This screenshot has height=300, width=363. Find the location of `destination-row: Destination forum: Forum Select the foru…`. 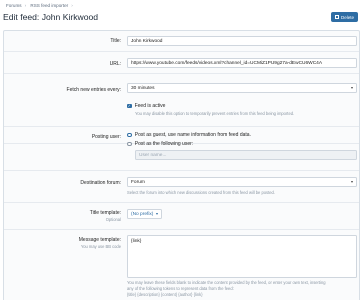

destination-row: Destination forum: Forum Select the foru… is located at coordinates (181, 187).